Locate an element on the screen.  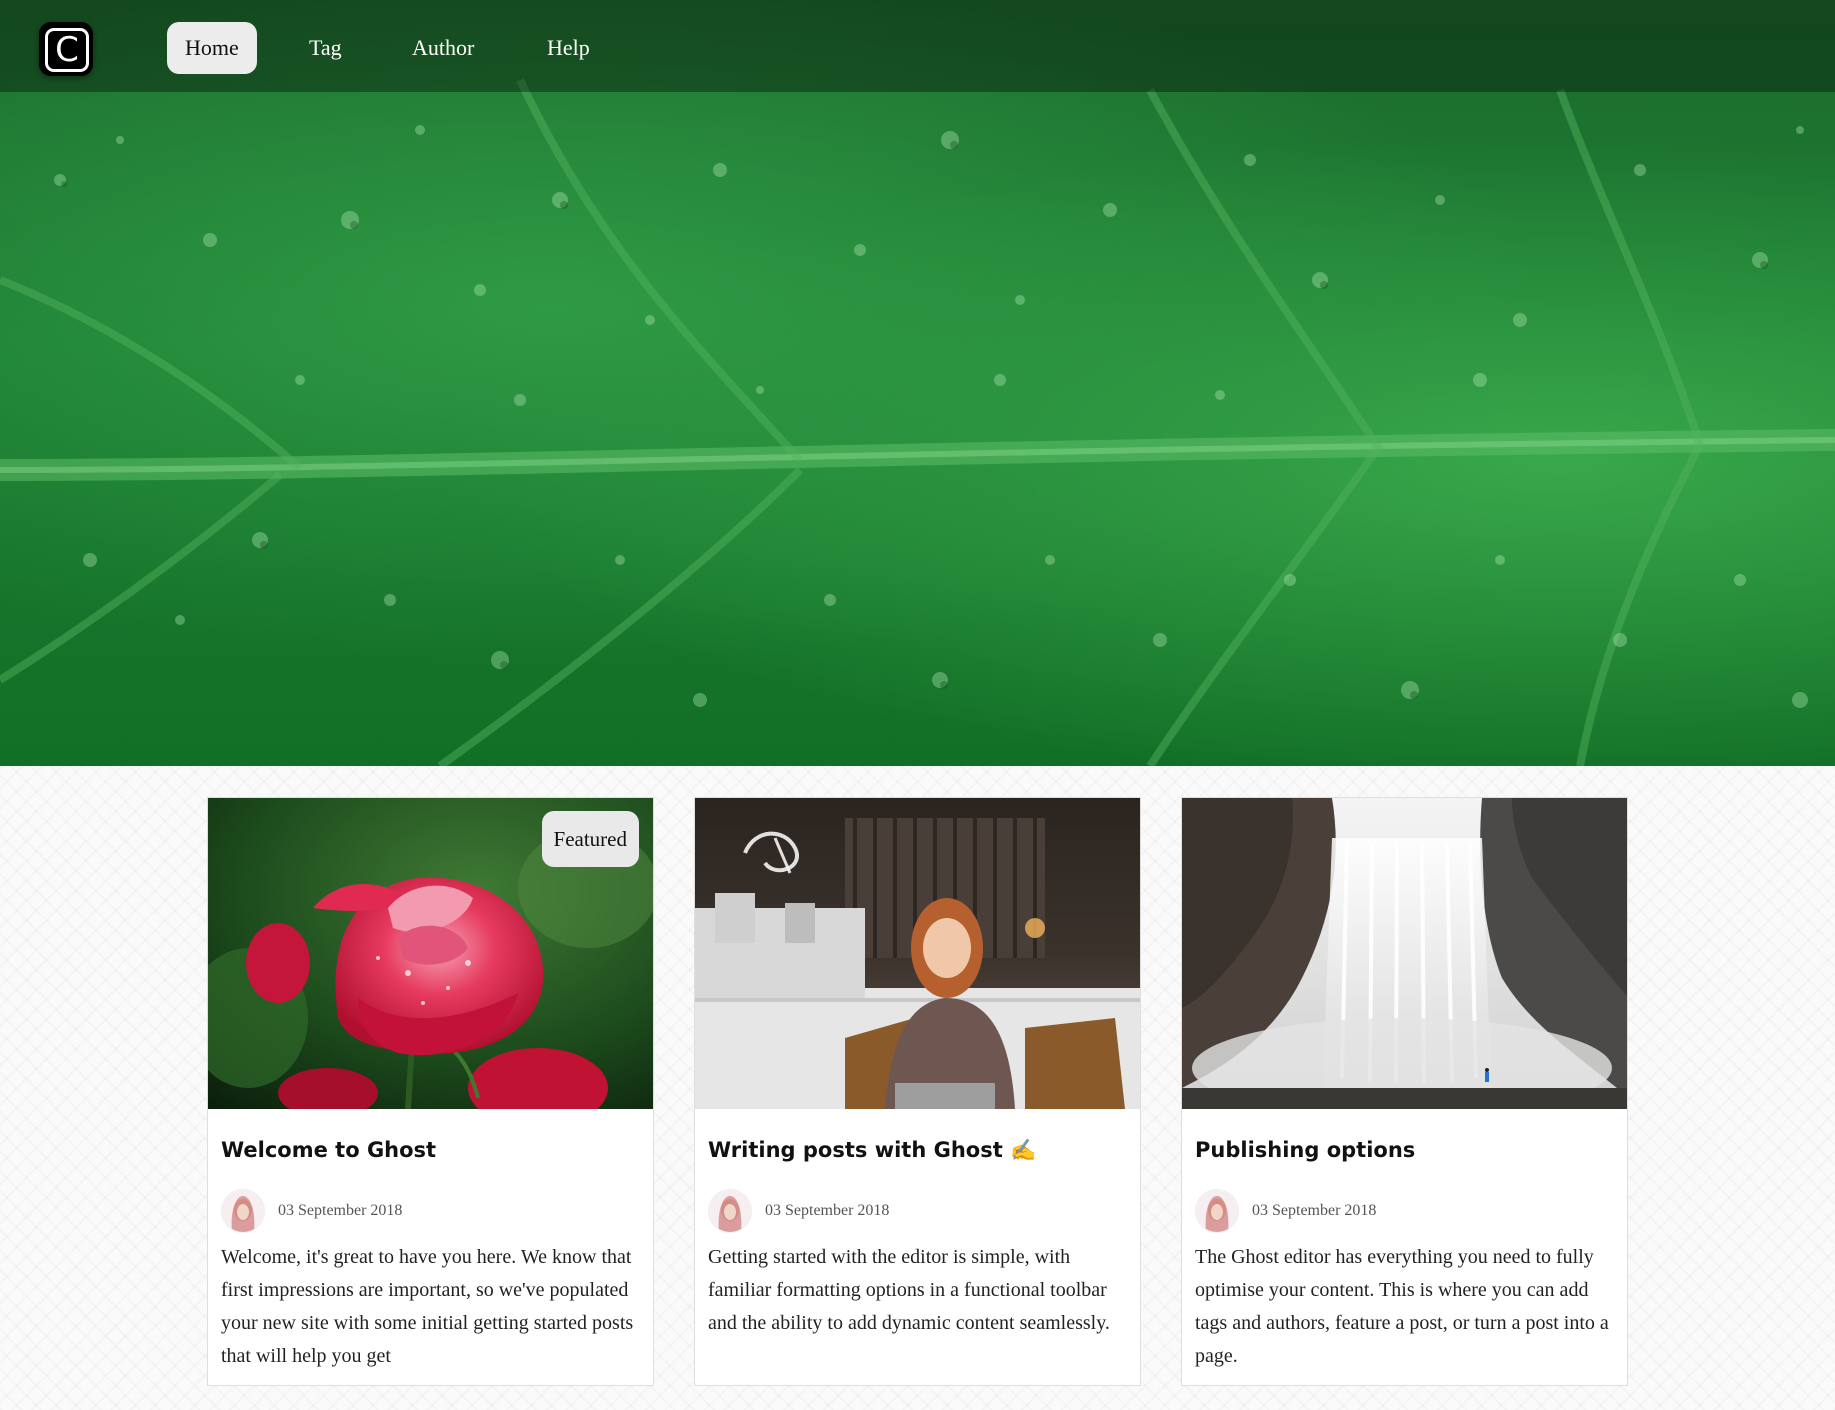
post-image-waterfall is located at coordinates (1404, 953).